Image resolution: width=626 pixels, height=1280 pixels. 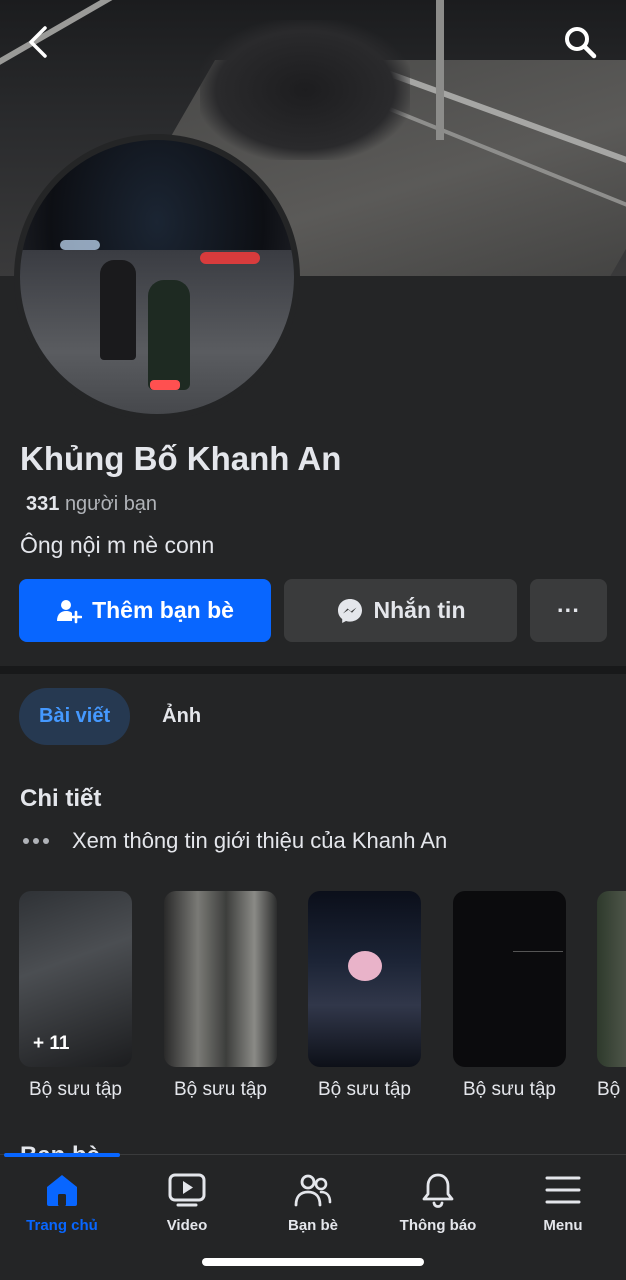 I want to click on bell-icon, so click(x=438, y=1190).